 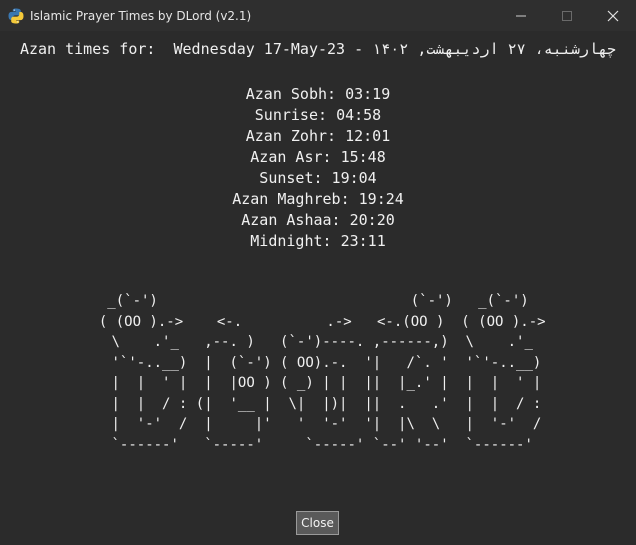 What do you see at coordinates (354, 178) in the screenshot?
I see `prayer-value: 19:04` at bounding box center [354, 178].